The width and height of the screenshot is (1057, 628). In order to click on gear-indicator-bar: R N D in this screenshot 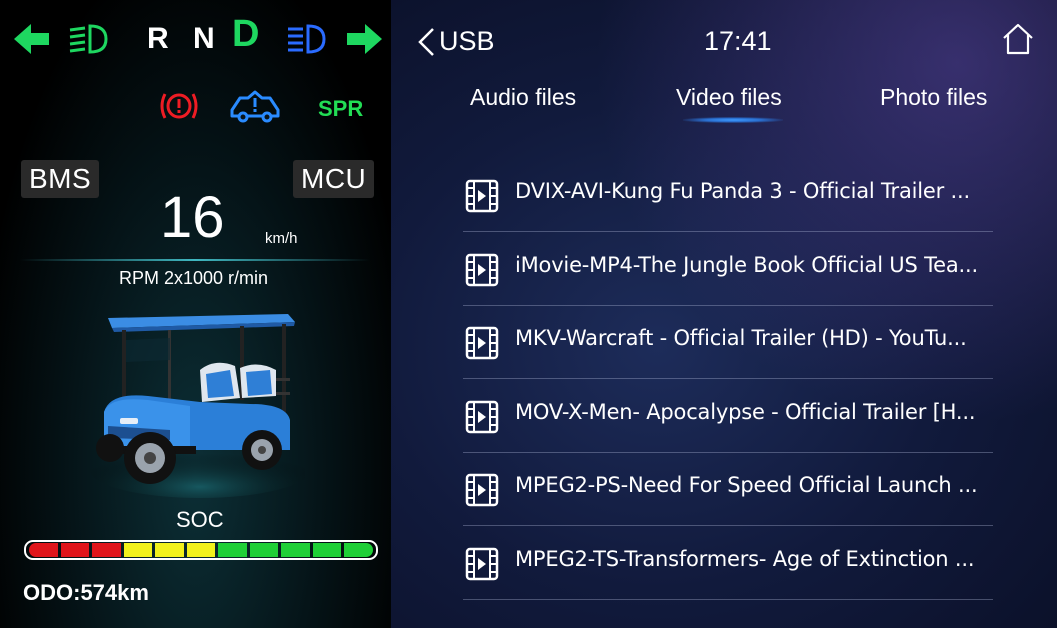, I will do `click(200, 37)`.